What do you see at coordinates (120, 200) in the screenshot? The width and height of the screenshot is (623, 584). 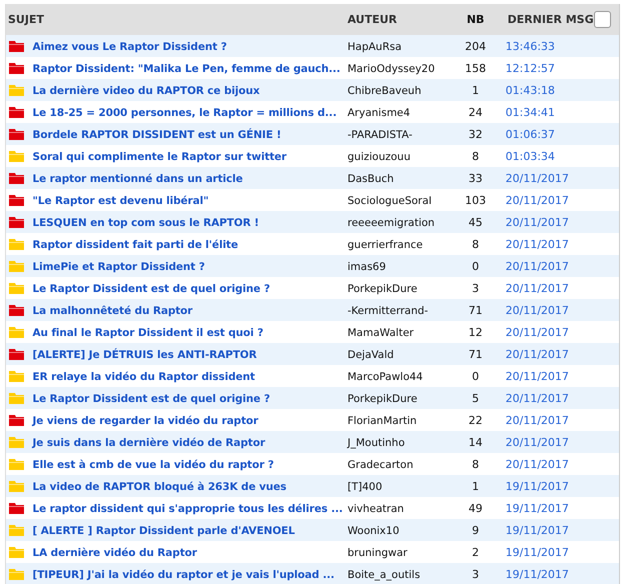 I see `topic-link: "Le Raptor est devenu libéral"` at bounding box center [120, 200].